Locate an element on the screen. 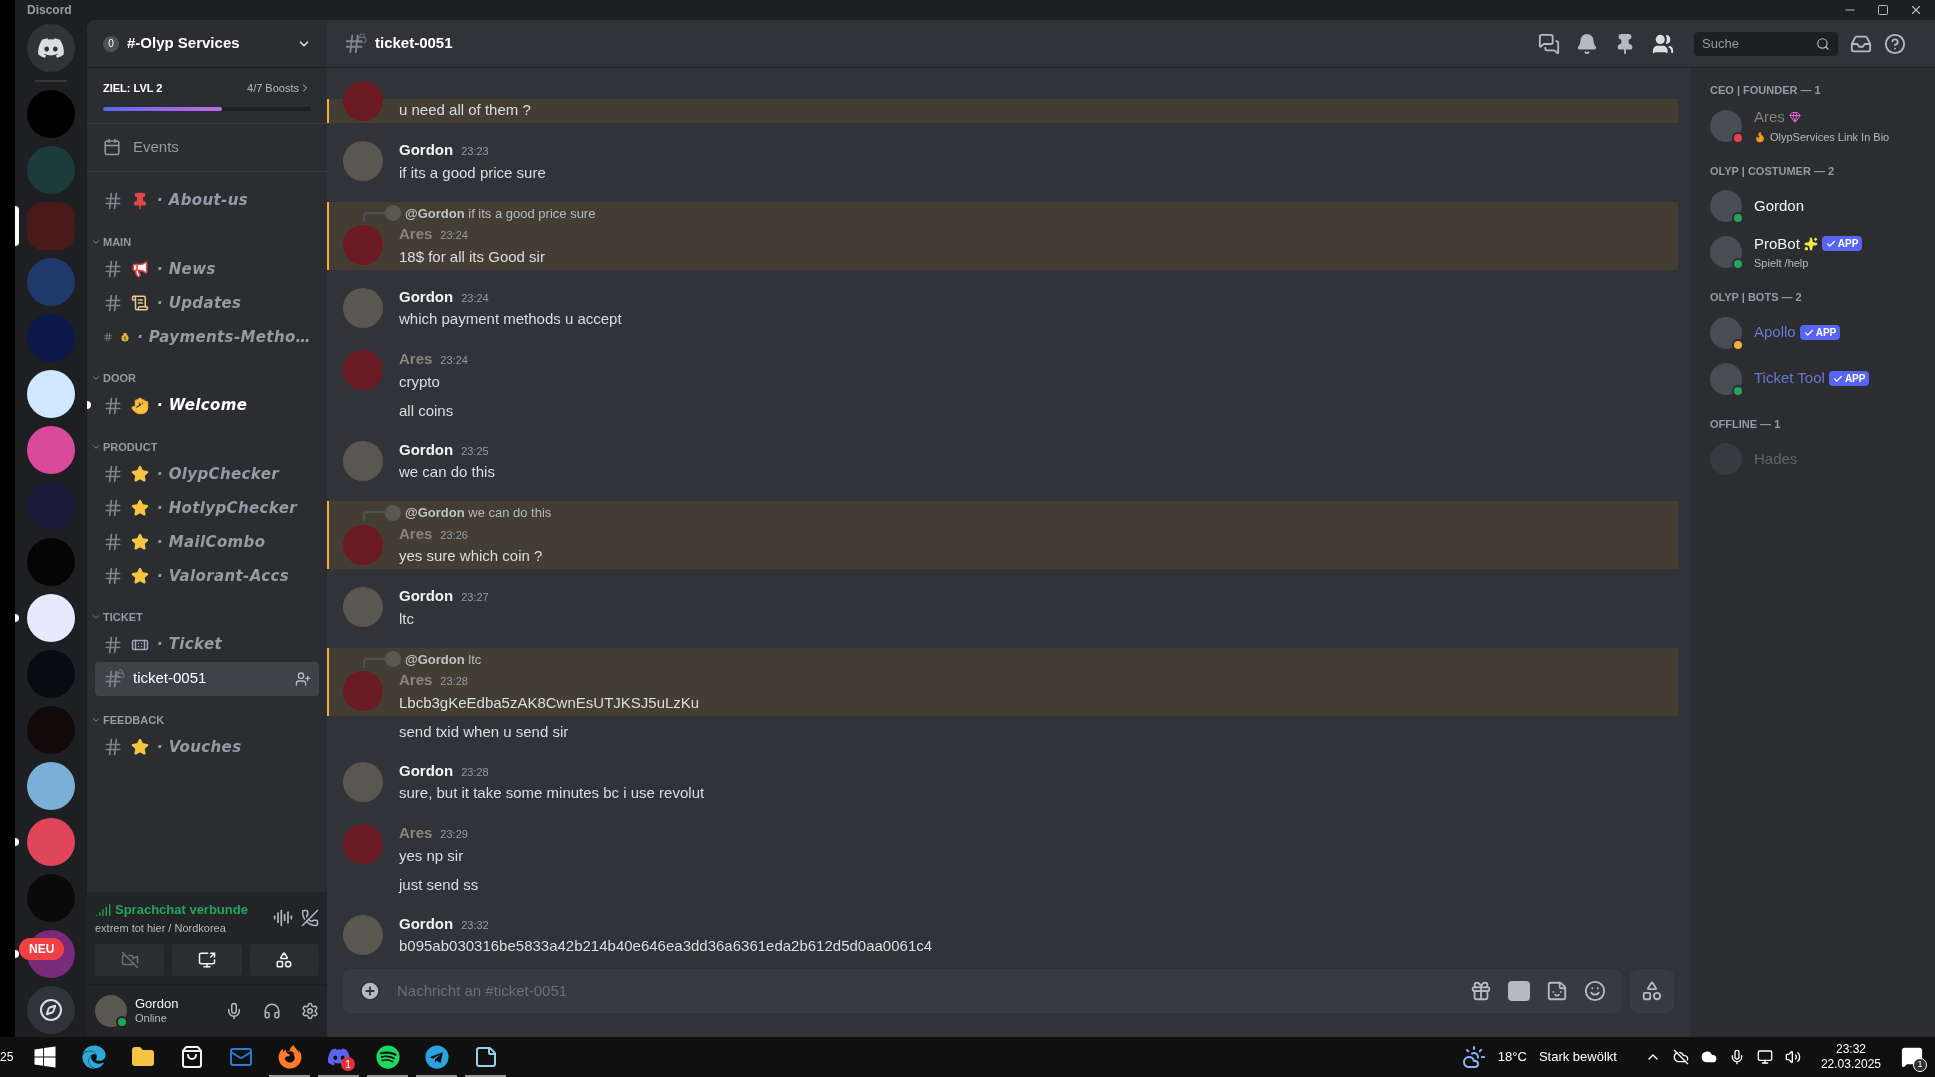 The width and height of the screenshot is (1935, 1077). notepad-icon is located at coordinates (485, 1057).